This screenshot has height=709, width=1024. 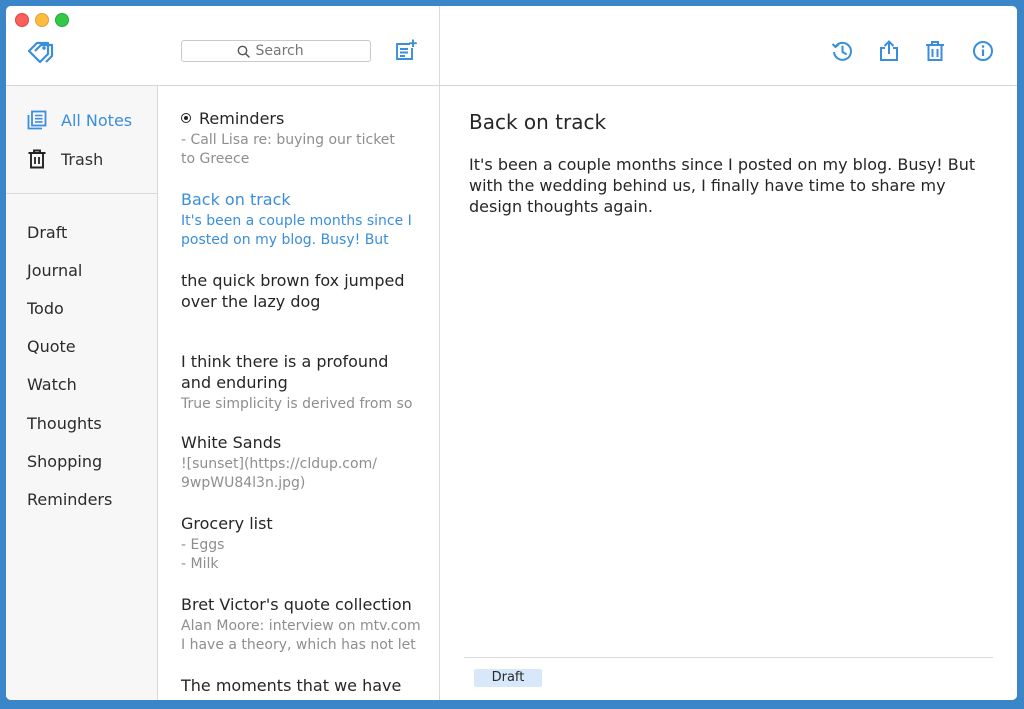 I want to click on sidebar-item-label: All Notes, so click(x=97, y=120).